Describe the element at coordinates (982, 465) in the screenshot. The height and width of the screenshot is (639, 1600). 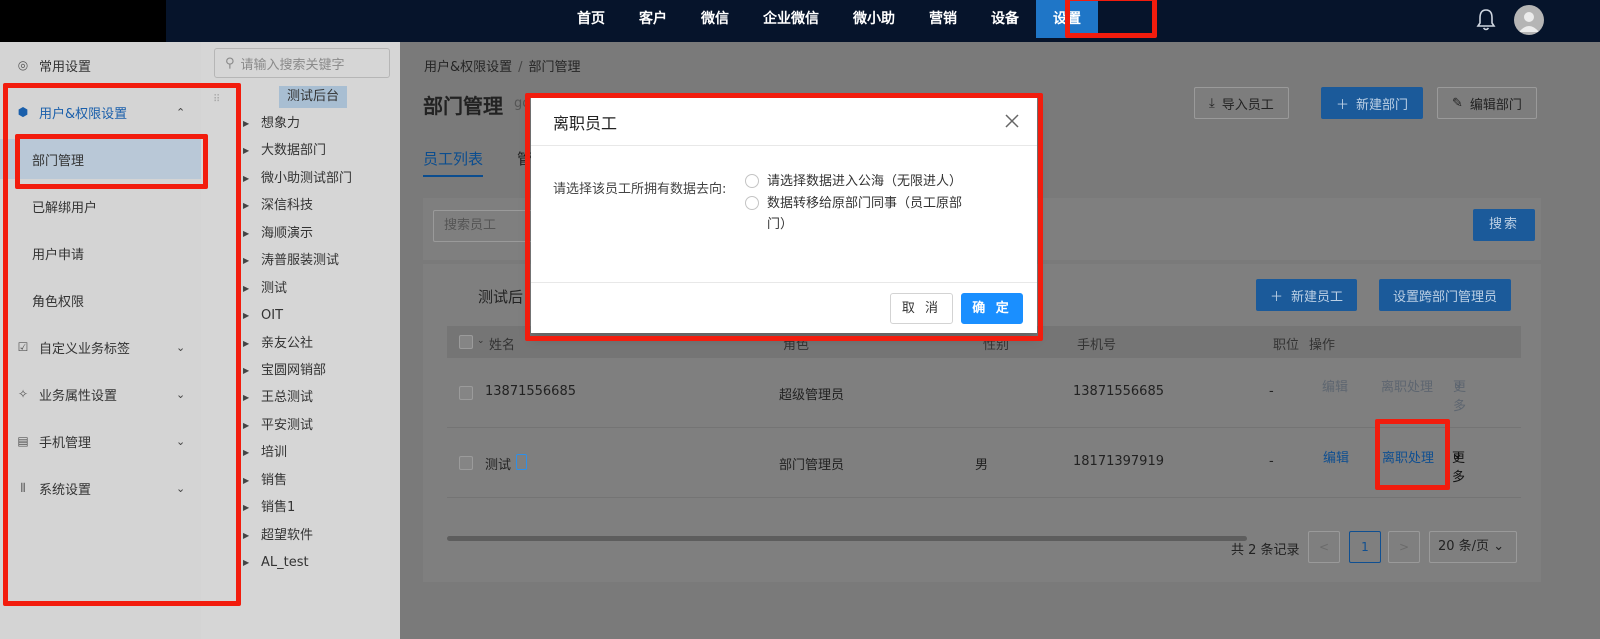
I see `cell-gender: 男` at that location.